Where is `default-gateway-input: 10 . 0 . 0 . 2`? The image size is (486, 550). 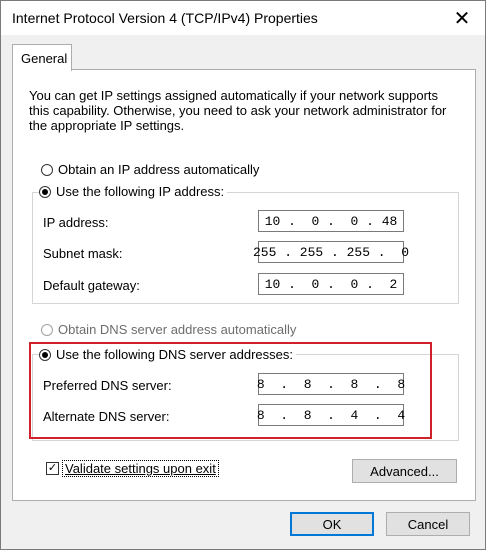
default-gateway-input: 10 . 0 . 0 . 2 is located at coordinates (331, 284).